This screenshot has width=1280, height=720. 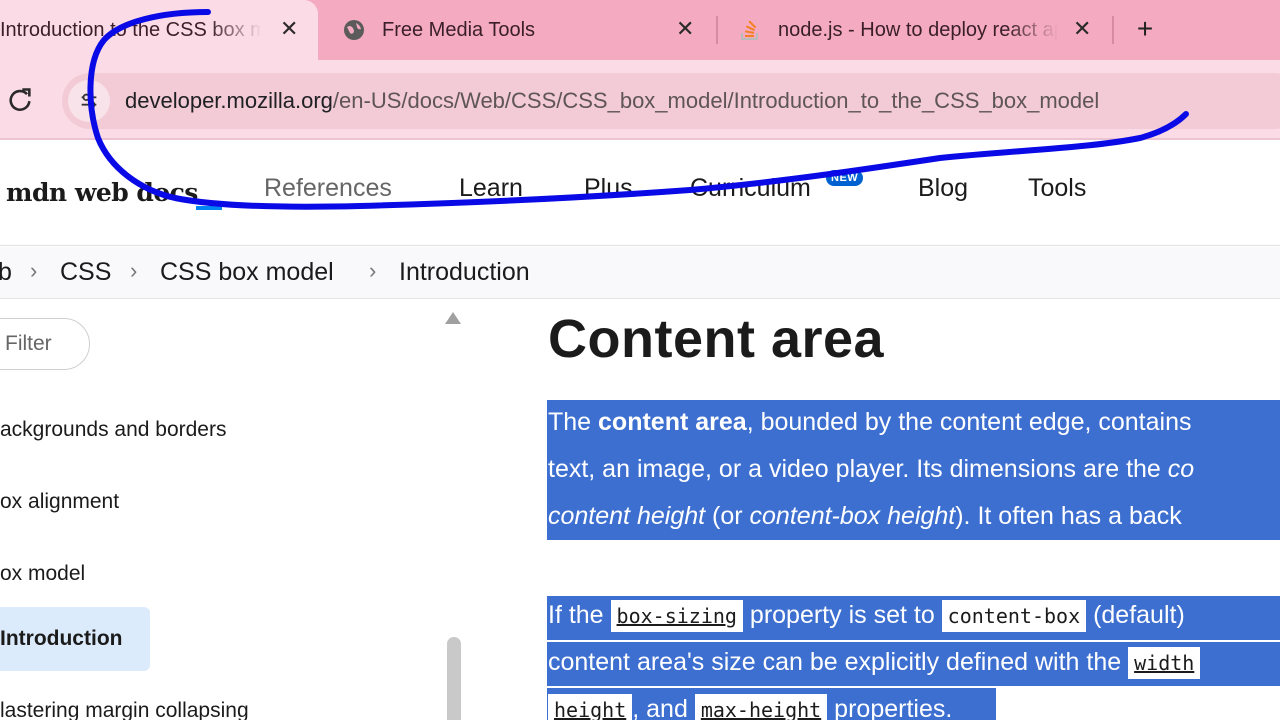 What do you see at coordinates (453, 318) in the screenshot?
I see `scroll-up-arrow-icon` at bounding box center [453, 318].